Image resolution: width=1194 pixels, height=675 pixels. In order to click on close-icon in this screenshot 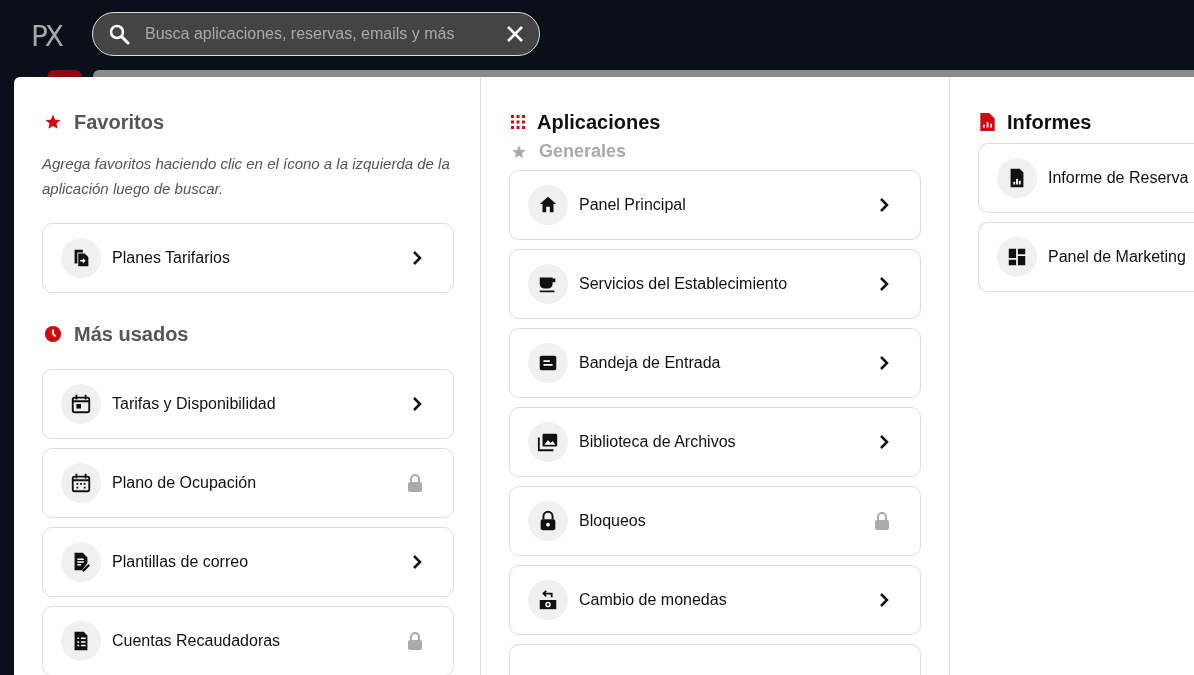, I will do `click(515, 34)`.